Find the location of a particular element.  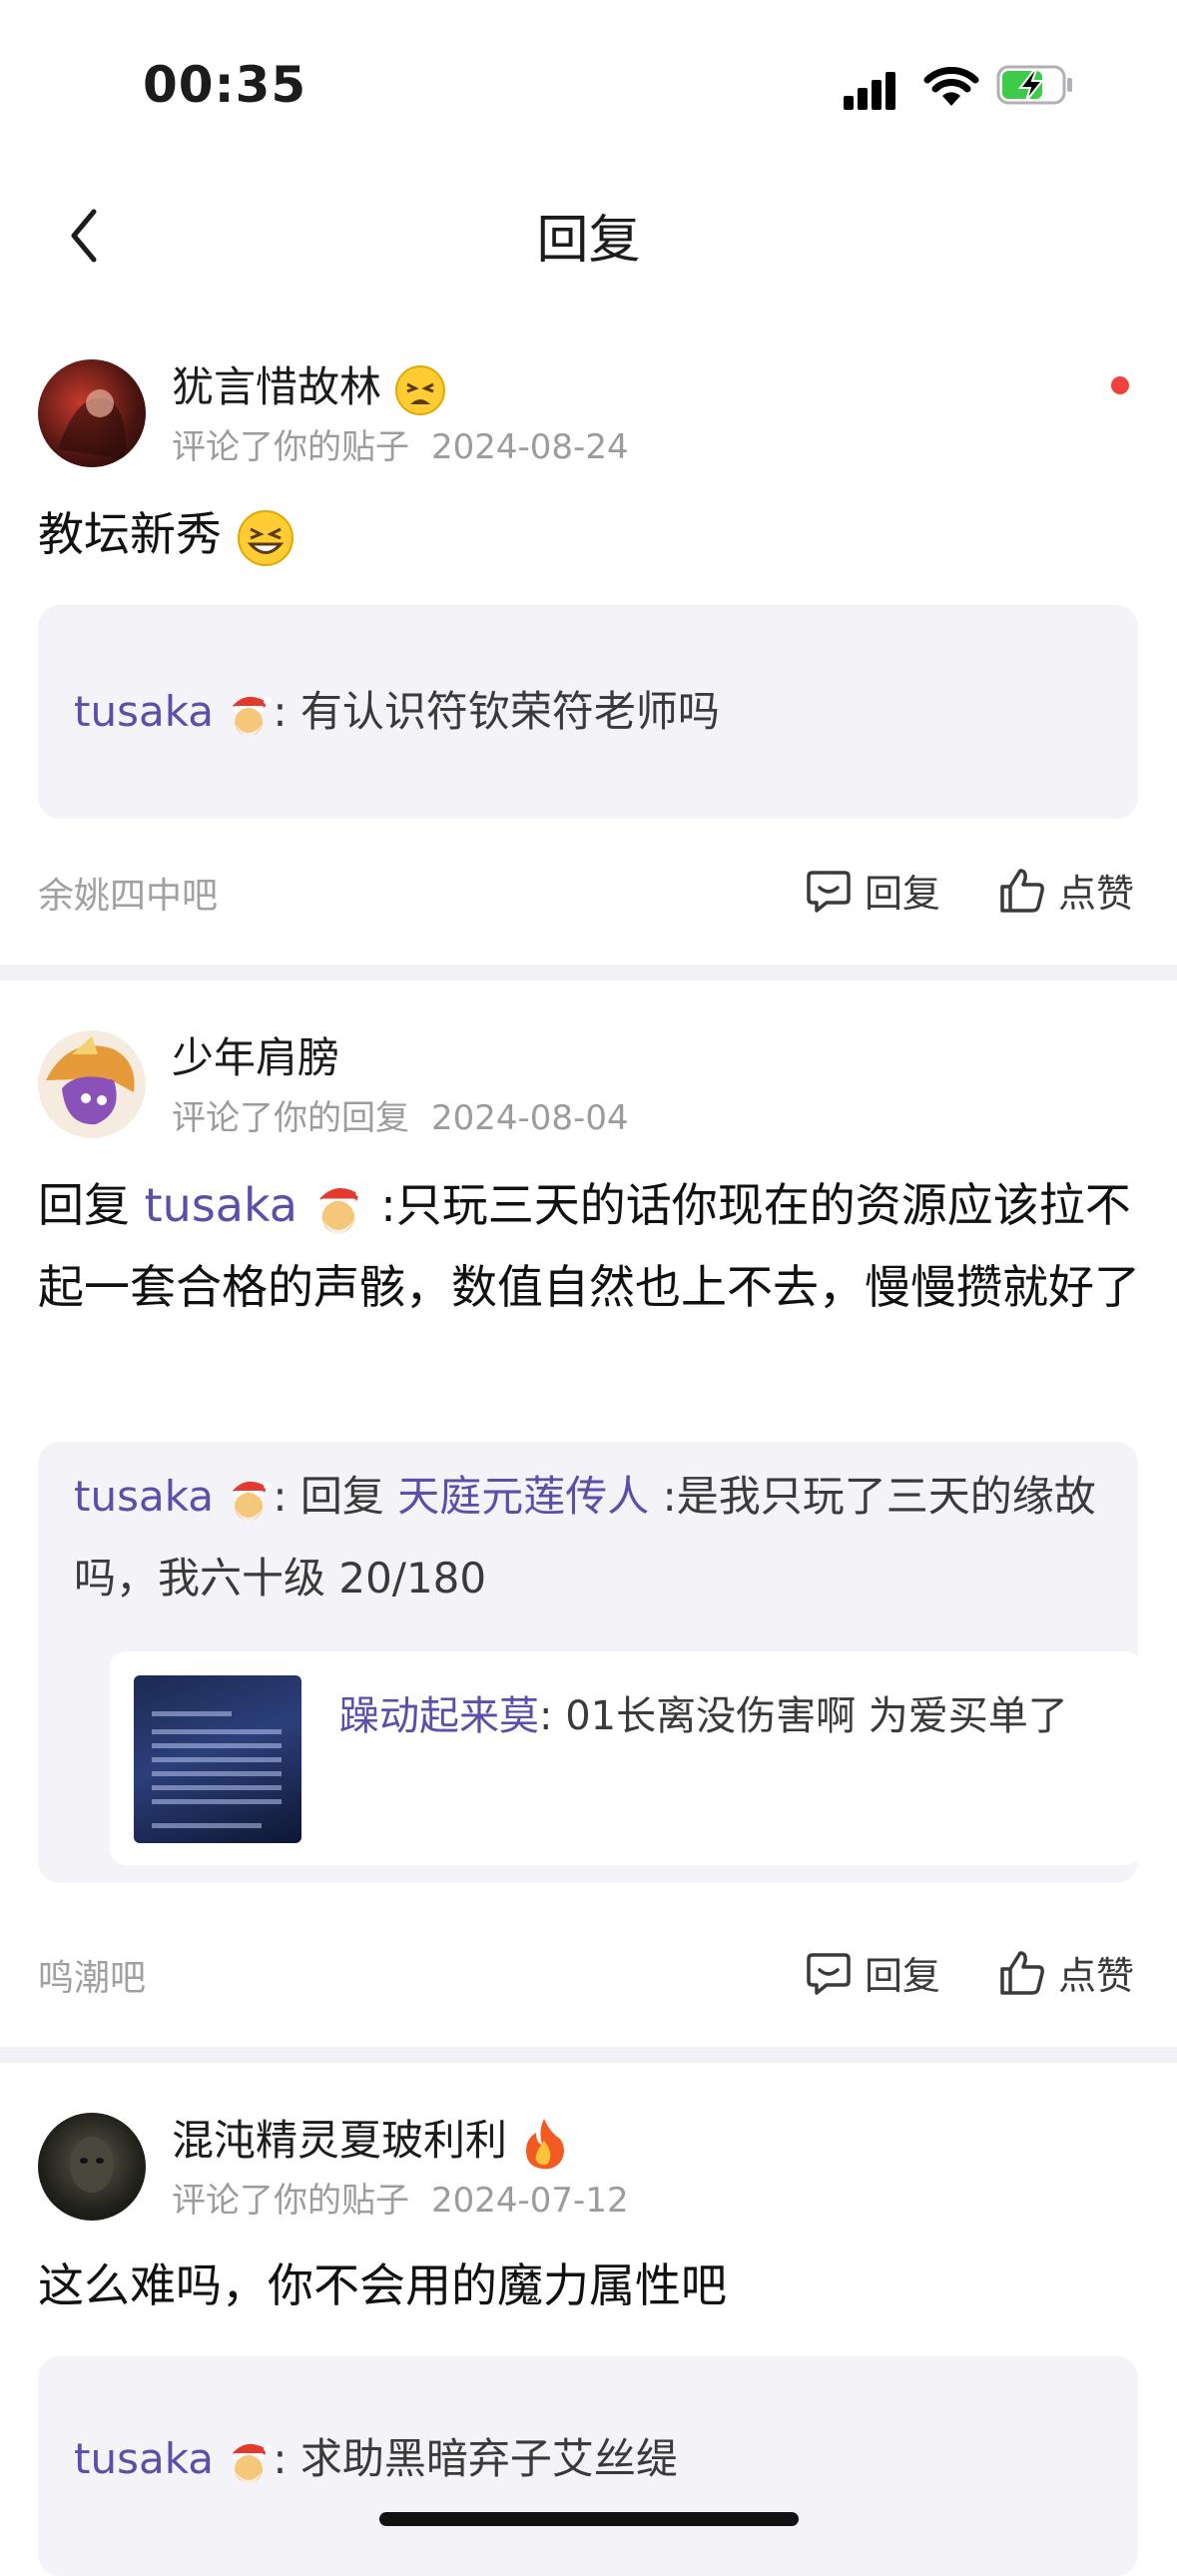

squinting-laugh-emoji-icon is located at coordinates (265, 538).